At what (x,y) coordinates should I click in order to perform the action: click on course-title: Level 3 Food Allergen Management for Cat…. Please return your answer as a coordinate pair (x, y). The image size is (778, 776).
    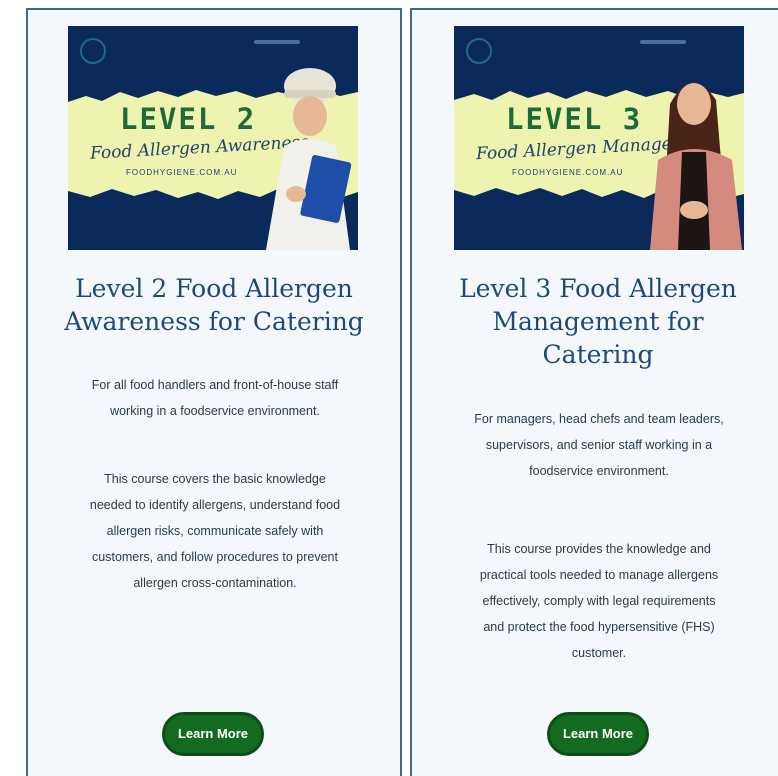
    Looking at the image, I should click on (598, 321).